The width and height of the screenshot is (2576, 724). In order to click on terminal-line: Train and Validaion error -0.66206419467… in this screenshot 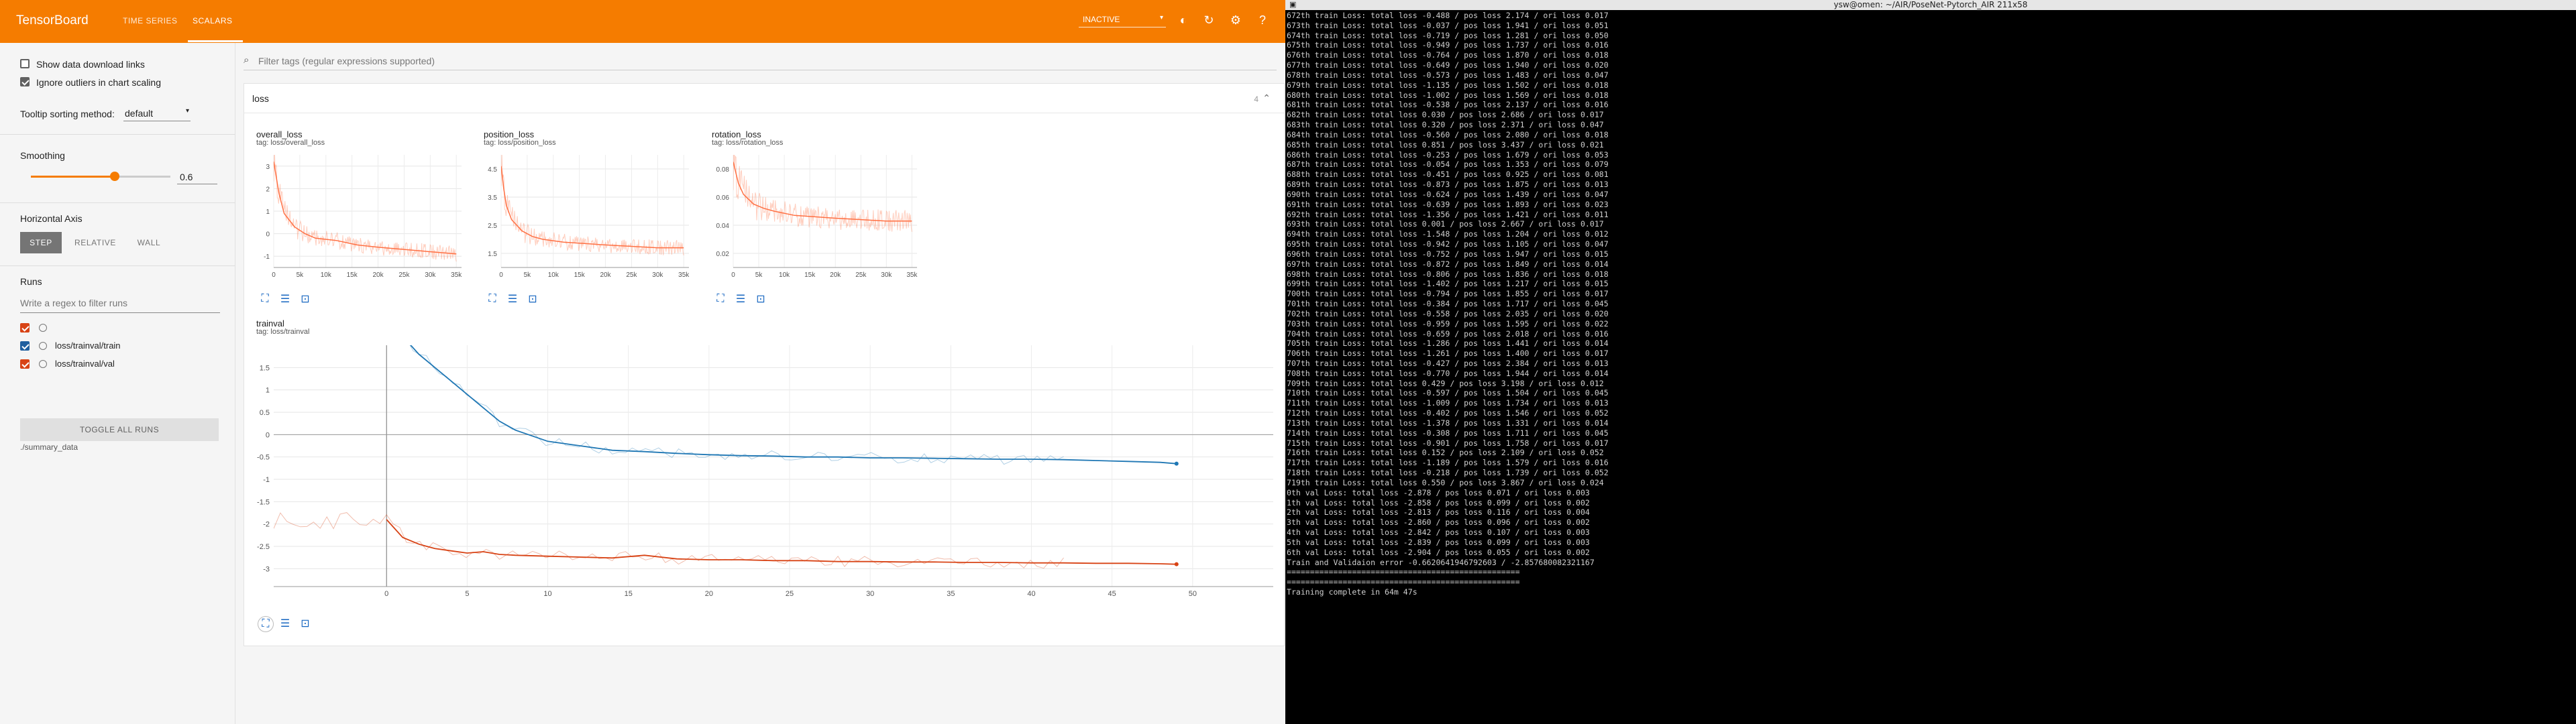, I will do `click(1441, 562)`.